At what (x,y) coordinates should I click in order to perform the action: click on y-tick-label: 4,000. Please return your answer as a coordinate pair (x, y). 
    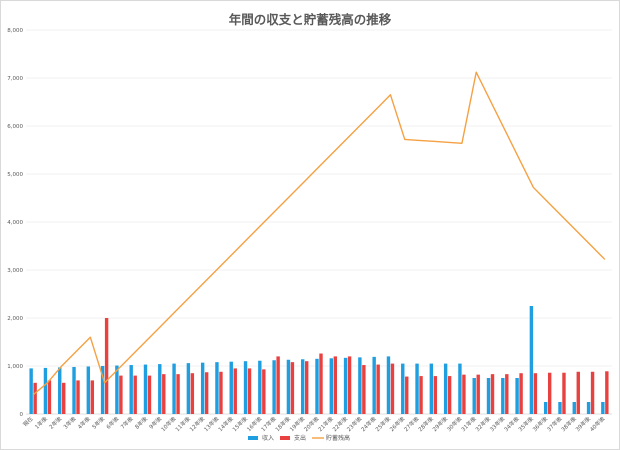
    Looking at the image, I should click on (15, 223).